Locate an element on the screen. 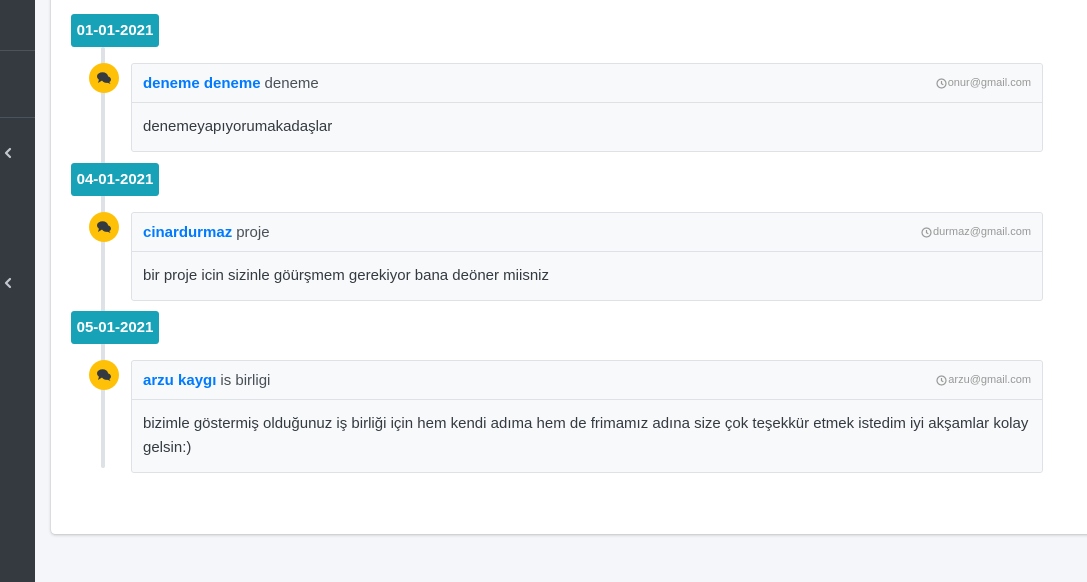  sender-email: arzu@gmail.com is located at coordinates (983, 380).